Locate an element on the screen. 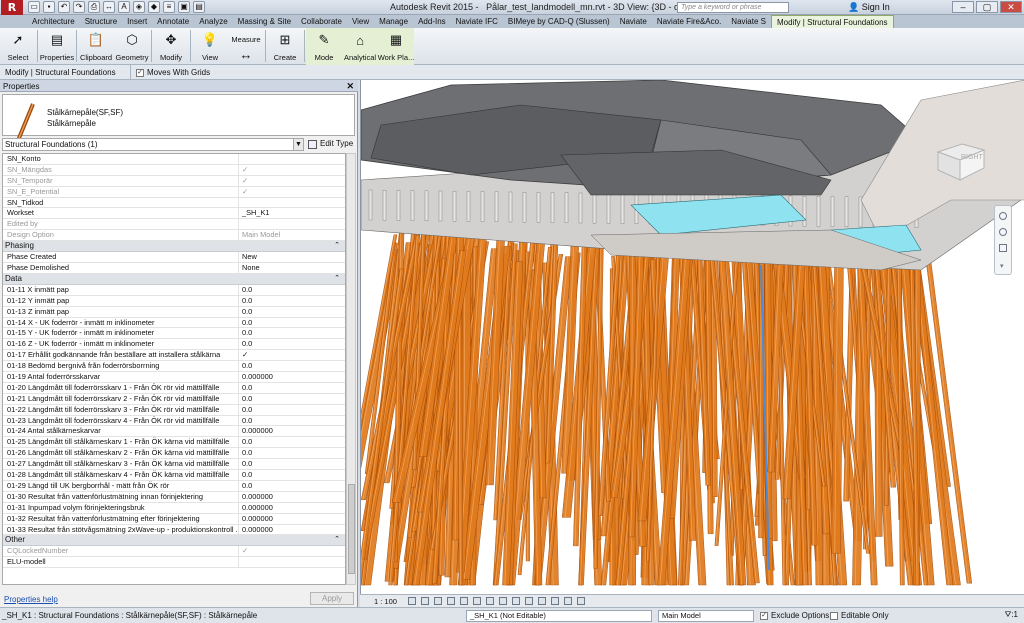  property-value: _SH_K1 is located at coordinates (292, 213).